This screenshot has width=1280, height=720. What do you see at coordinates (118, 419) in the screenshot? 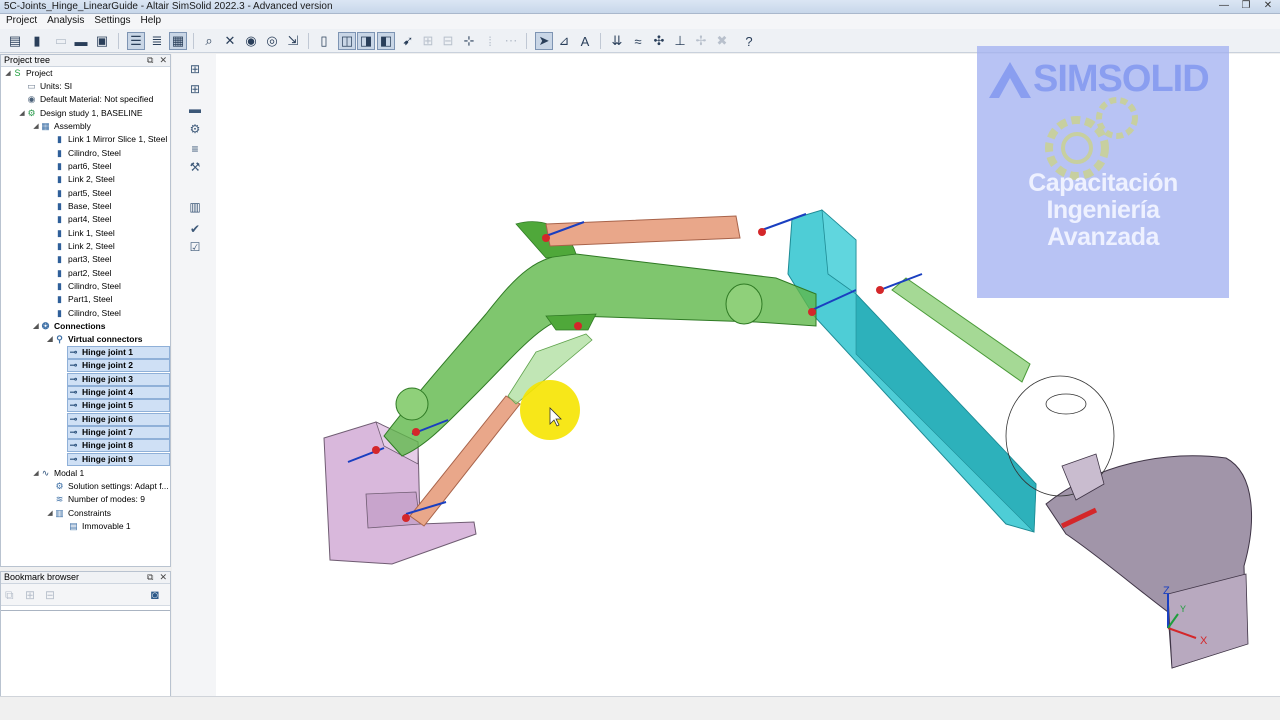
I see `tree-item-hinge-joint: ⊸ Hinge joint 6` at bounding box center [118, 419].